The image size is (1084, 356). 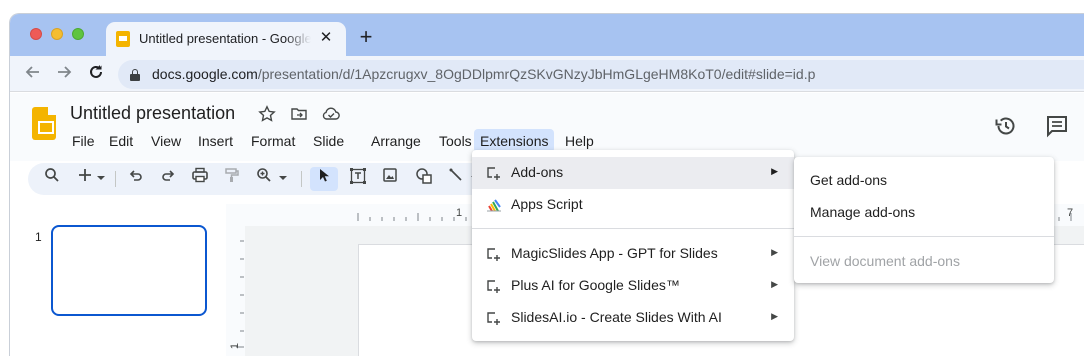 What do you see at coordinates (83, 141) in the screenshot?
I see `menu-file: File` at bounding box center [83, 141].